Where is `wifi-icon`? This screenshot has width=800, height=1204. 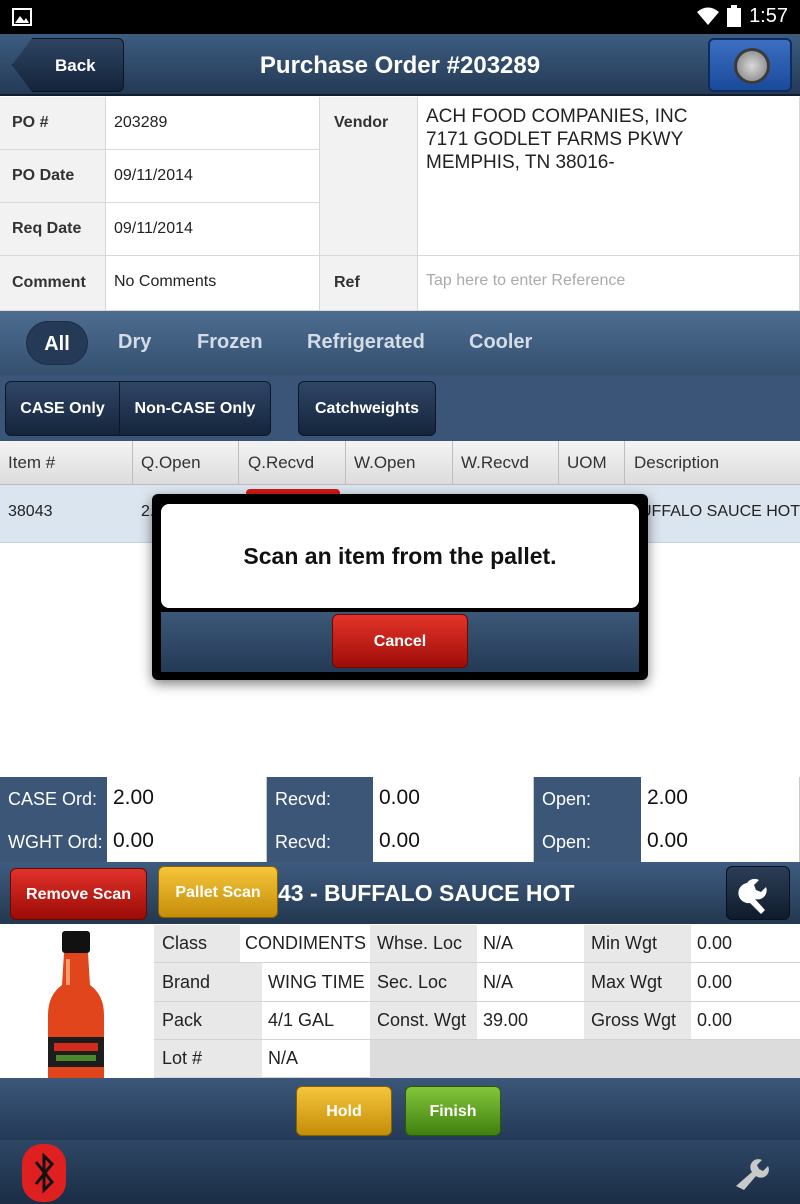 wifi-icon is located at coordinates (708, 16).